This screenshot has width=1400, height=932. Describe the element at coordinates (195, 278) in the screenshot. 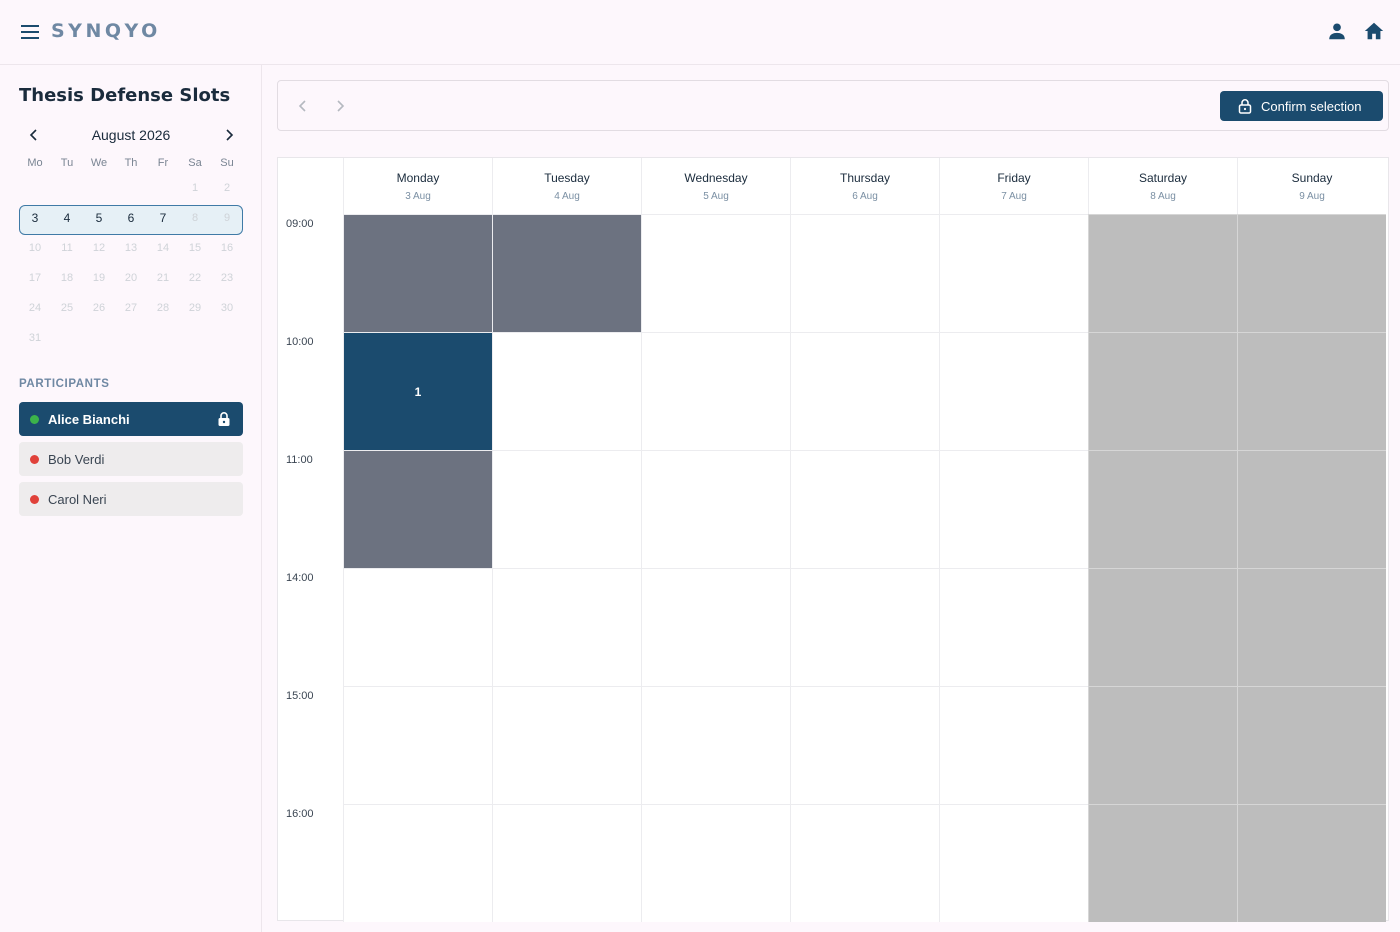

I see `calendar-day: 22` at that location.